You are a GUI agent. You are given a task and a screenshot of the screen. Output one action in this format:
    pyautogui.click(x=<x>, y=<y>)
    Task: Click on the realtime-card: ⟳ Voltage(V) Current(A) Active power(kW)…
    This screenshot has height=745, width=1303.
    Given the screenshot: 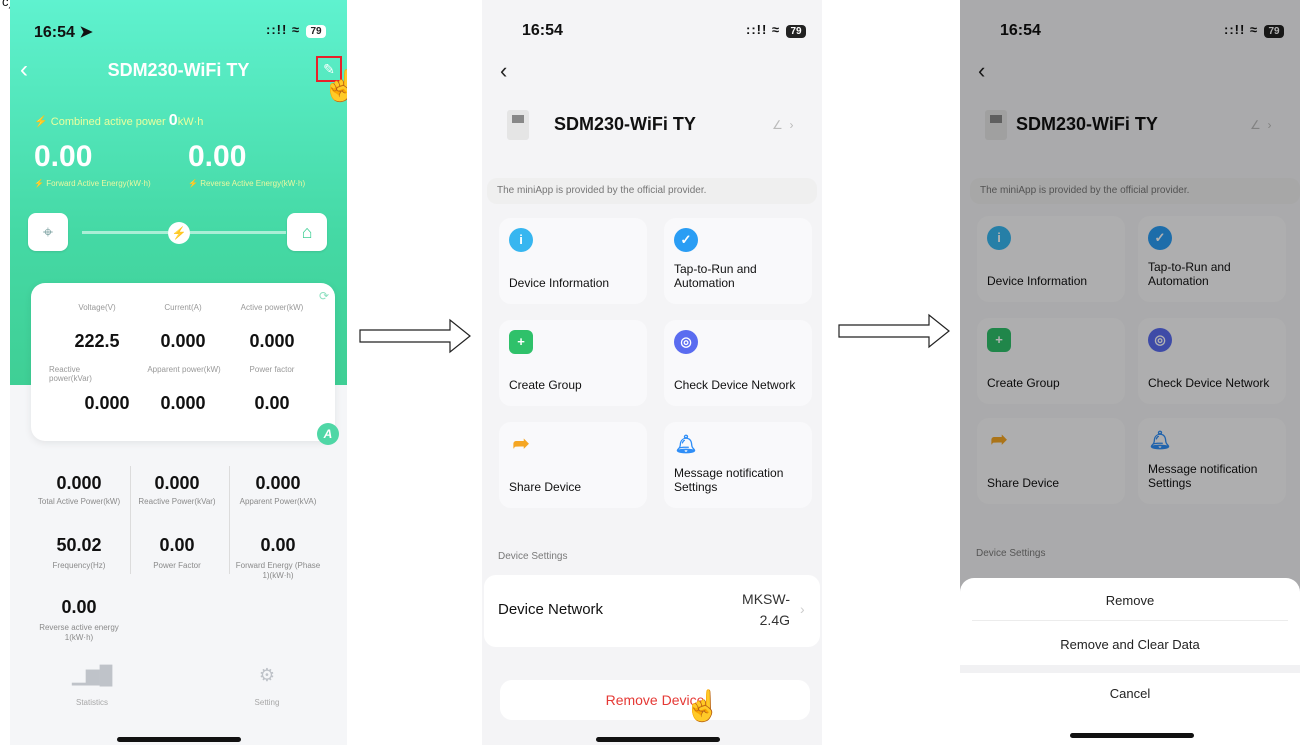 What is the action you would take?
    pyautogui.click(x=185, y=364)
    